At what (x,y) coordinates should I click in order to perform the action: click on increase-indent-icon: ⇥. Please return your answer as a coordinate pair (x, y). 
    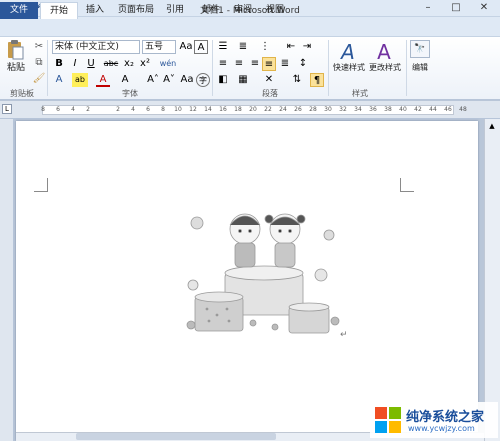
    Looking at the image, I should click on (307, 47).